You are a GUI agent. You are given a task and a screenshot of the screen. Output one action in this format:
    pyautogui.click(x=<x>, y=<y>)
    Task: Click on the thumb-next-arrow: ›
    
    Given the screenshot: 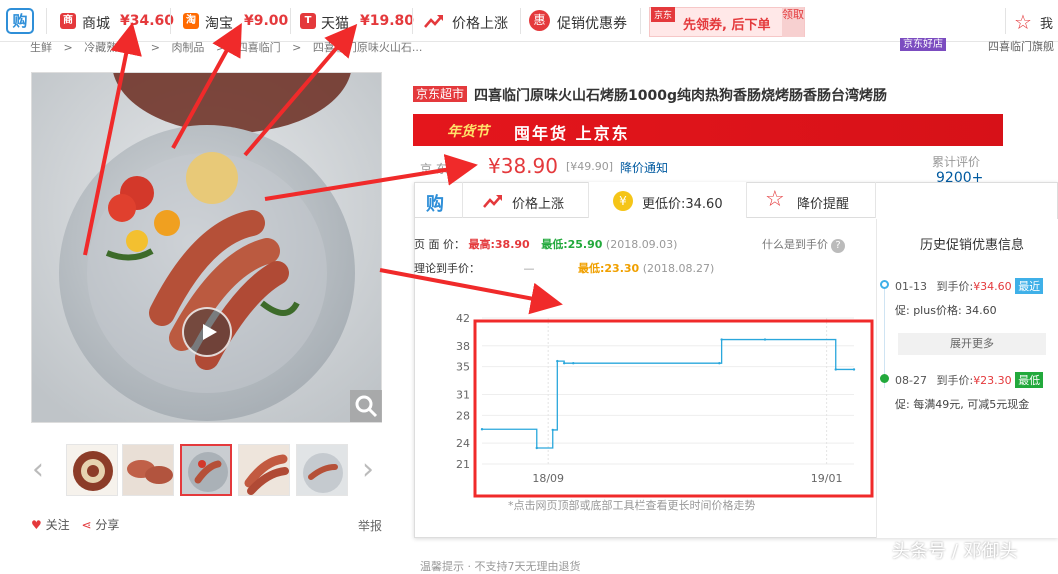 What is the action you would take?
    pyautogui.click(x=368, y=469)
    